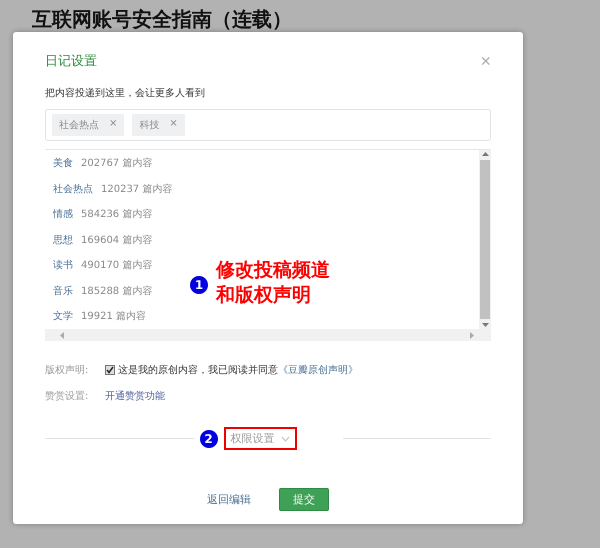 The image size is (600, 548). I want to click on vertical-scrollbar, so click(485, 239).